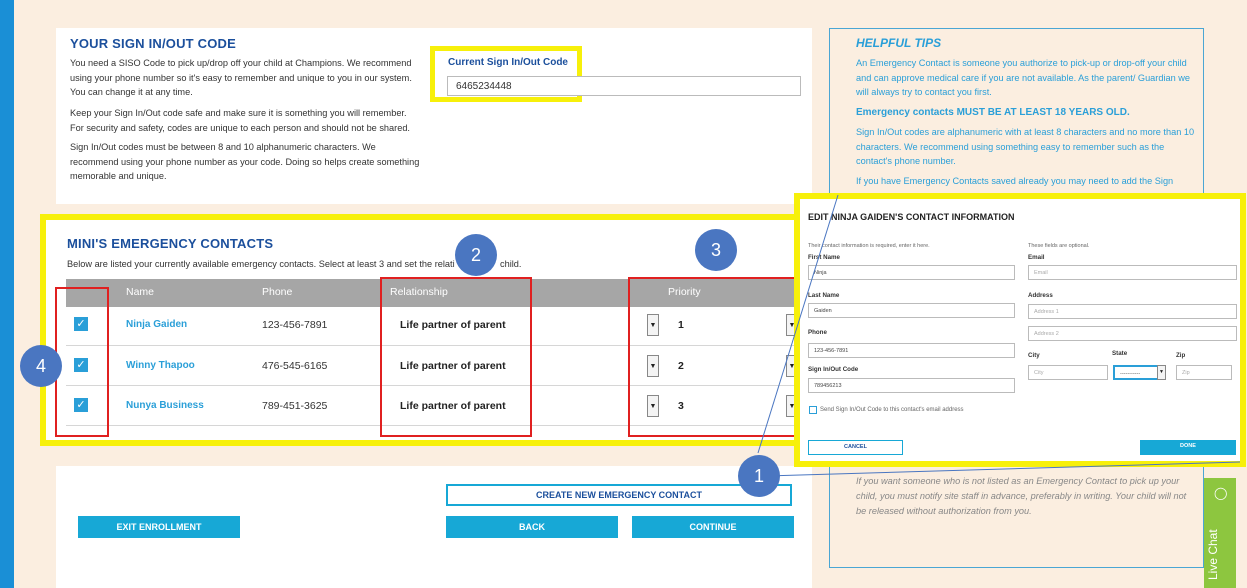 The width and height of the screenshot is (1247, 588). Describe the element at coordinates (7, 294) in the screenshot. I see `left-accent-bar` at that location.